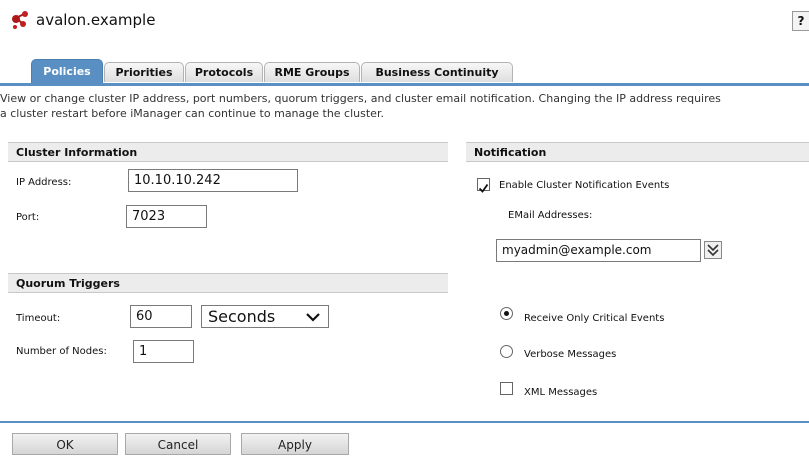 This screenshot has width=809, height=456. Describe the element at coordinates (561, 392) in the screenshot. I see `xml-messages-label: XML Messages` at that location.